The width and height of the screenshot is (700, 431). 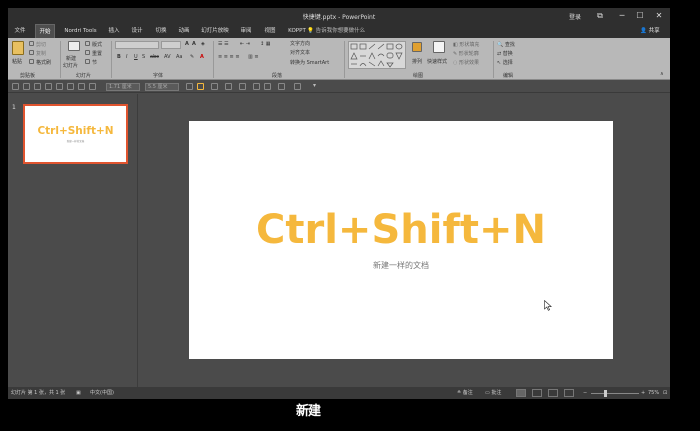 I want to click on rotate-icon, so click(x=92, y=86).